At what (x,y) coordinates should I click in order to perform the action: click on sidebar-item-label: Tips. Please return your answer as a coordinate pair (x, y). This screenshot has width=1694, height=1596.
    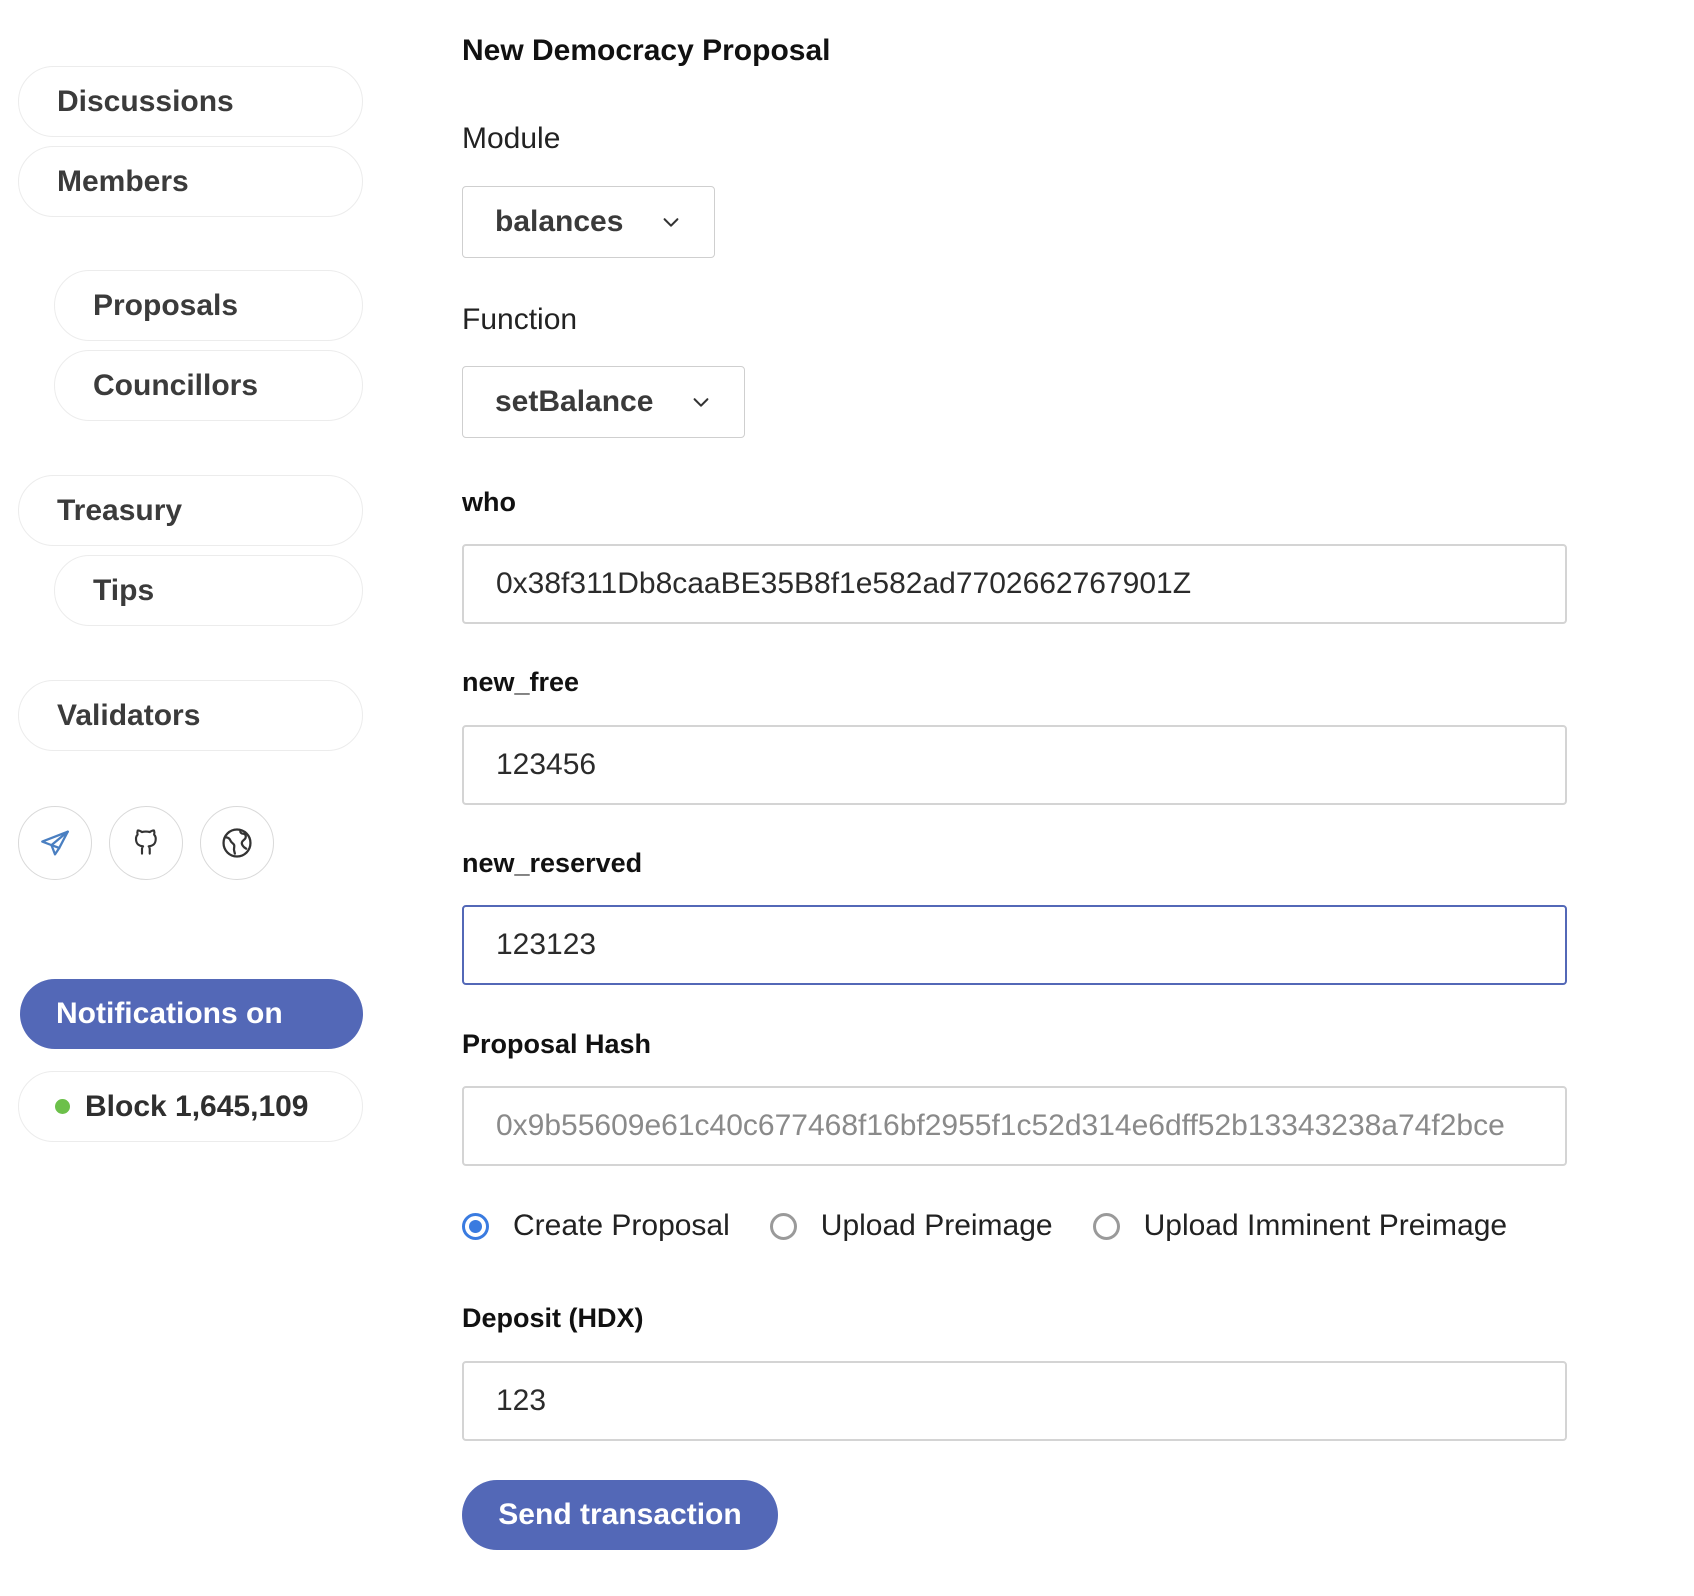
    Looking at the image, I should click on (124, 590).